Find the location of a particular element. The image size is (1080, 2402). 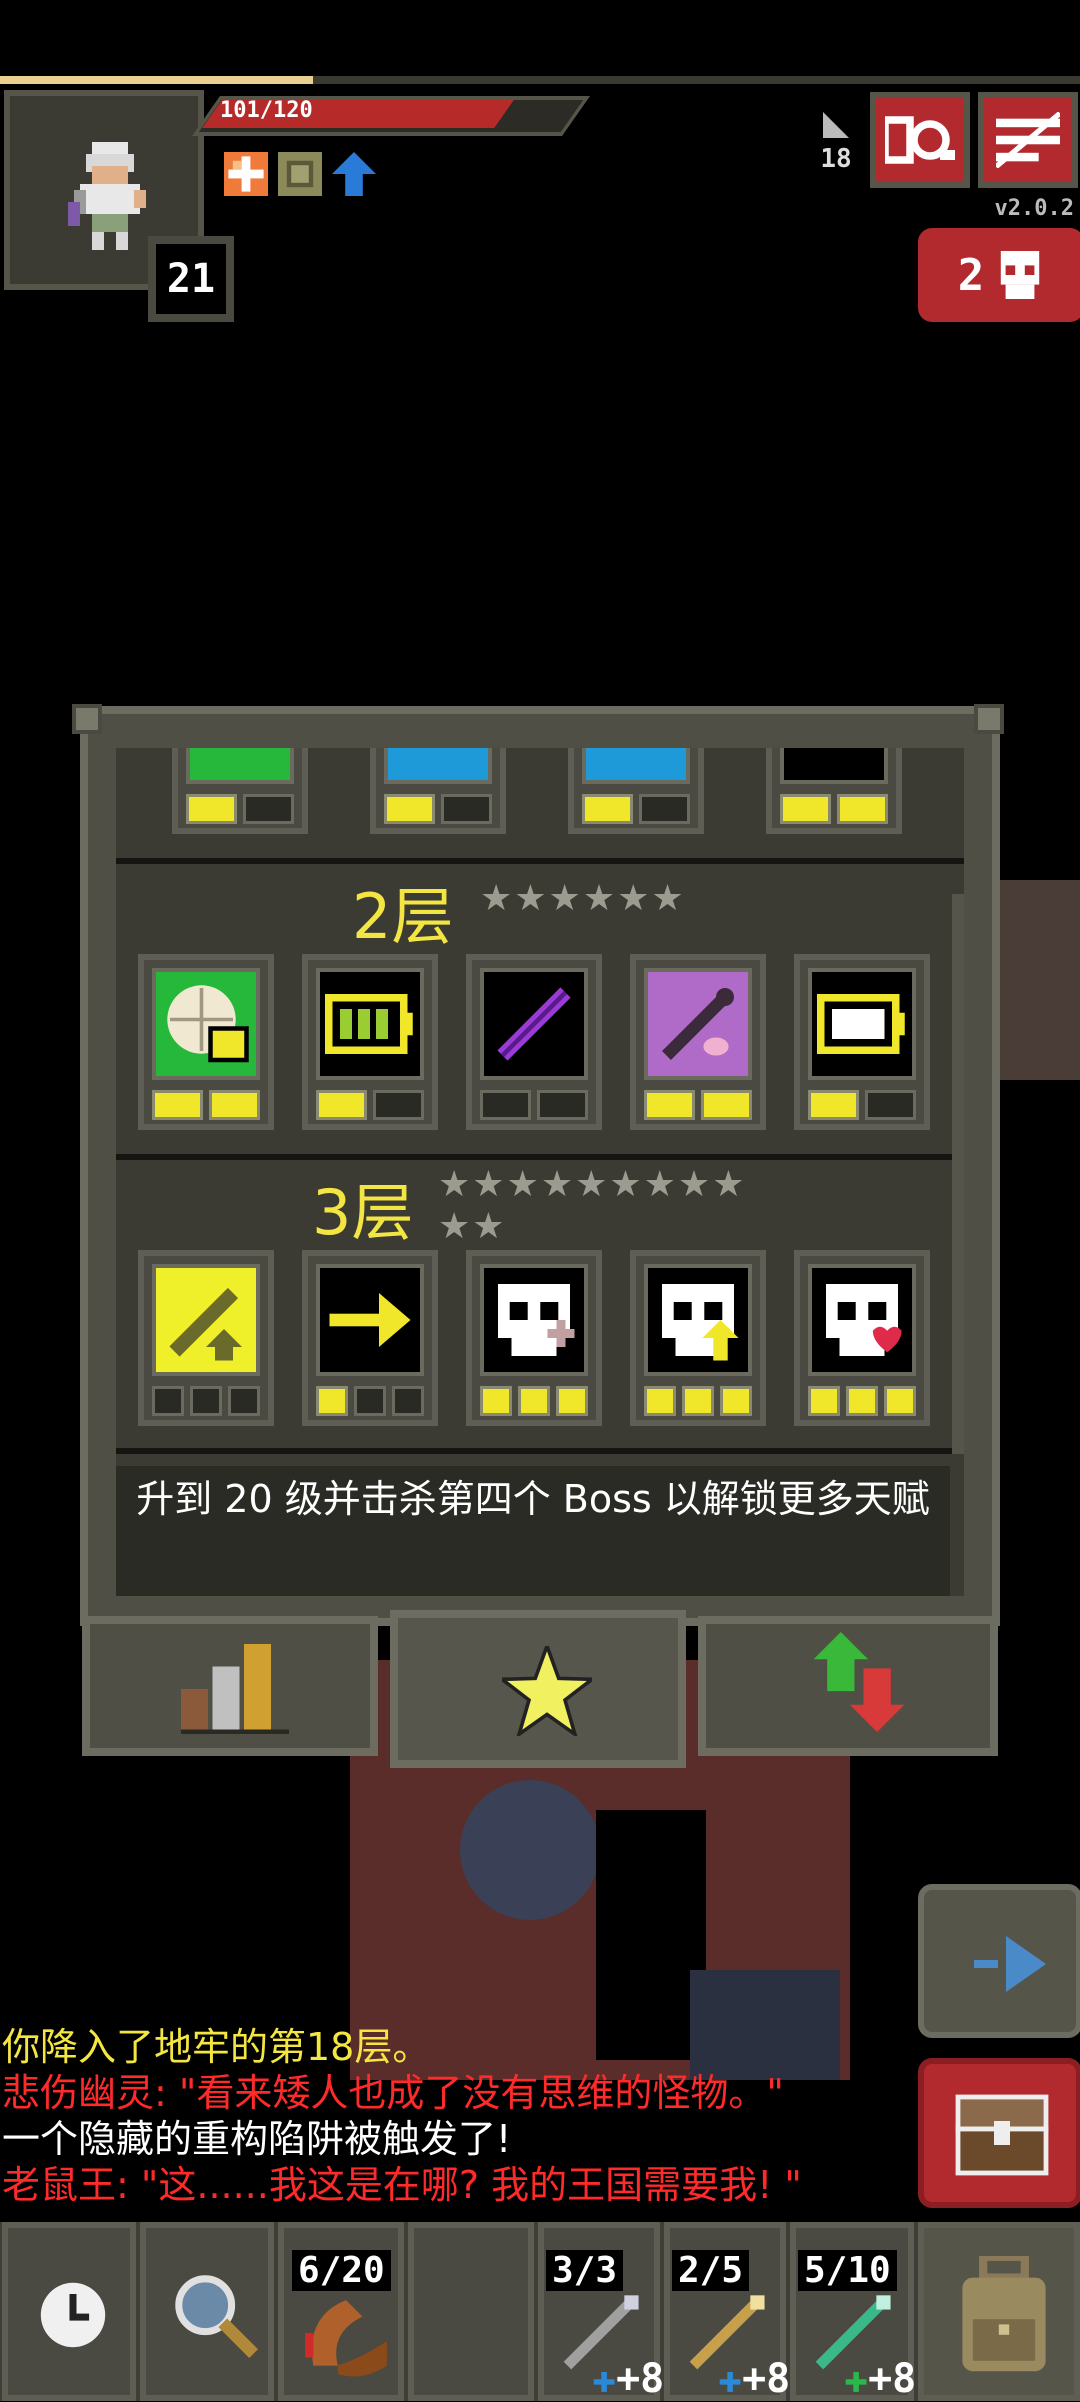

talent-skull-plus is located at coordinates (534, 1338).